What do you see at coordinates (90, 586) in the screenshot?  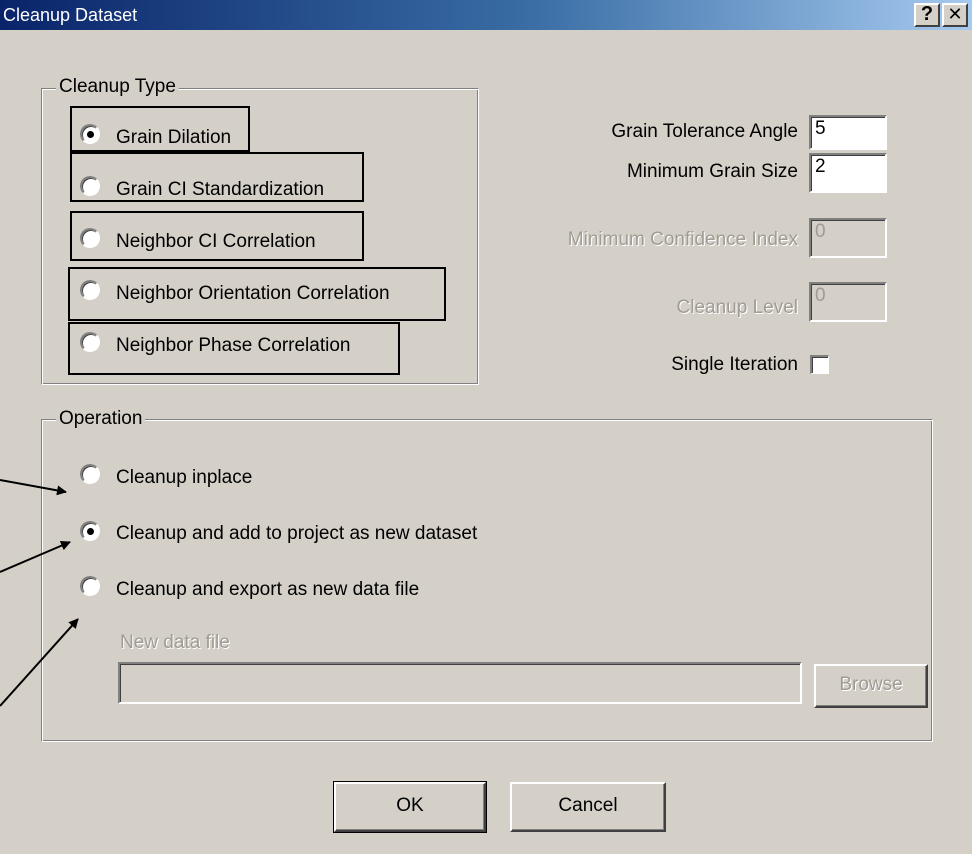 I see `radio-cleanup-export` at bounding box center [90, 586].